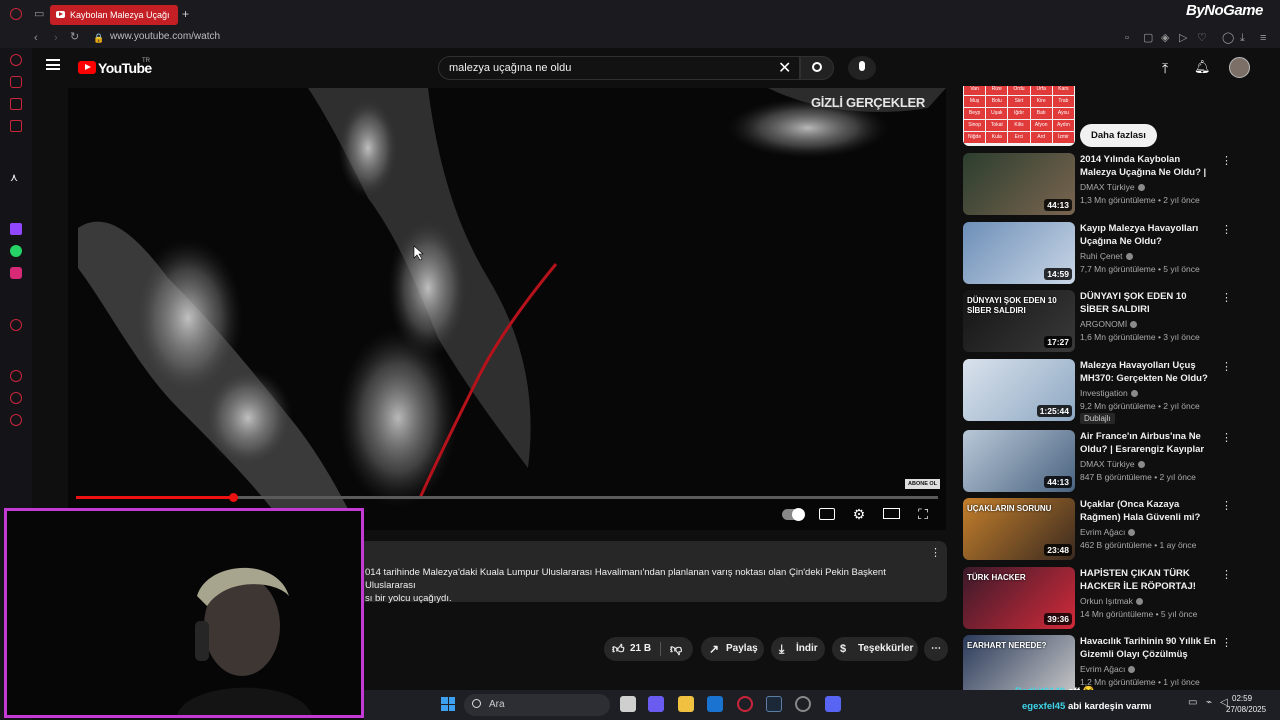 The image size is (1280, 720). What do you see at coordinates (784, 68) in the screenshot?
I see `clear-search-icon: ✕` at bounding box center [784, 68].